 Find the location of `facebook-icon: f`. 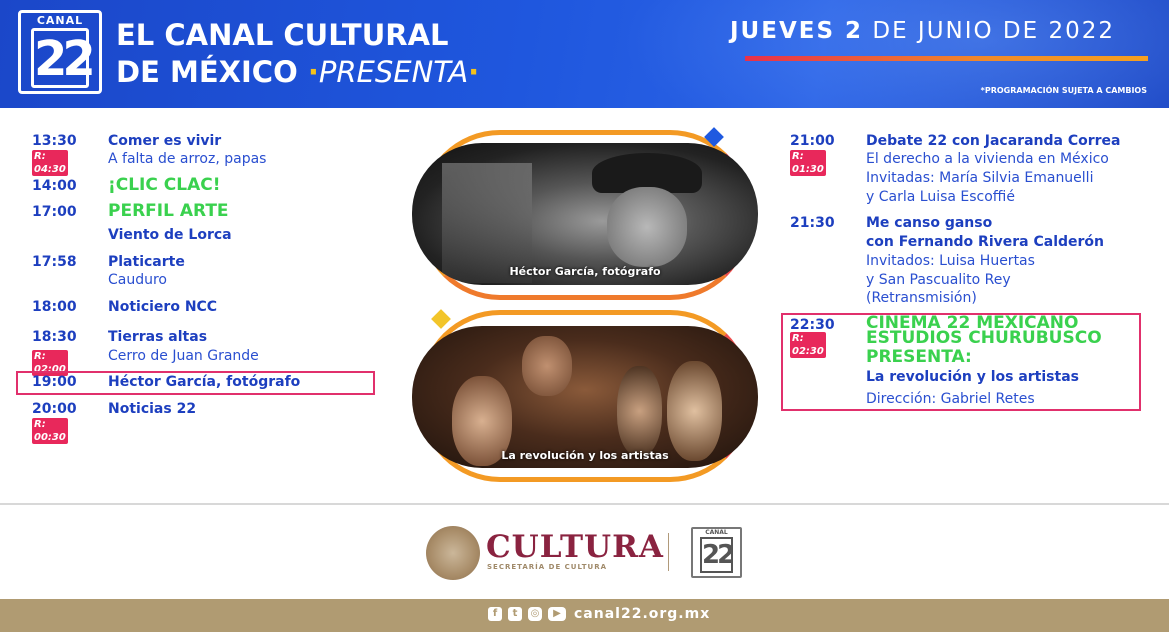

facebook-icon: f is located at coordinates (495, 614).